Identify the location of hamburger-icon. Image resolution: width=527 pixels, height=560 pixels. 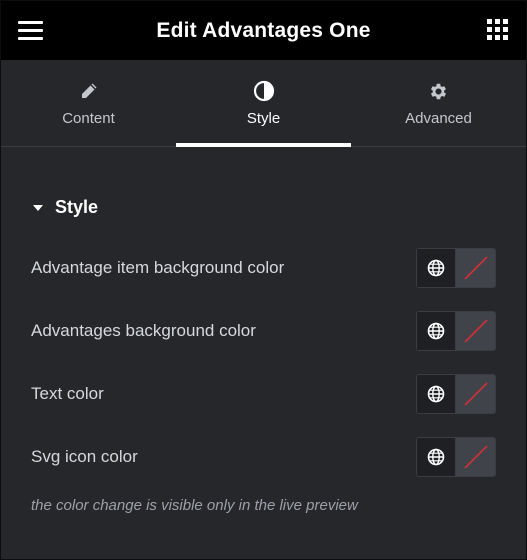
(30, 30).